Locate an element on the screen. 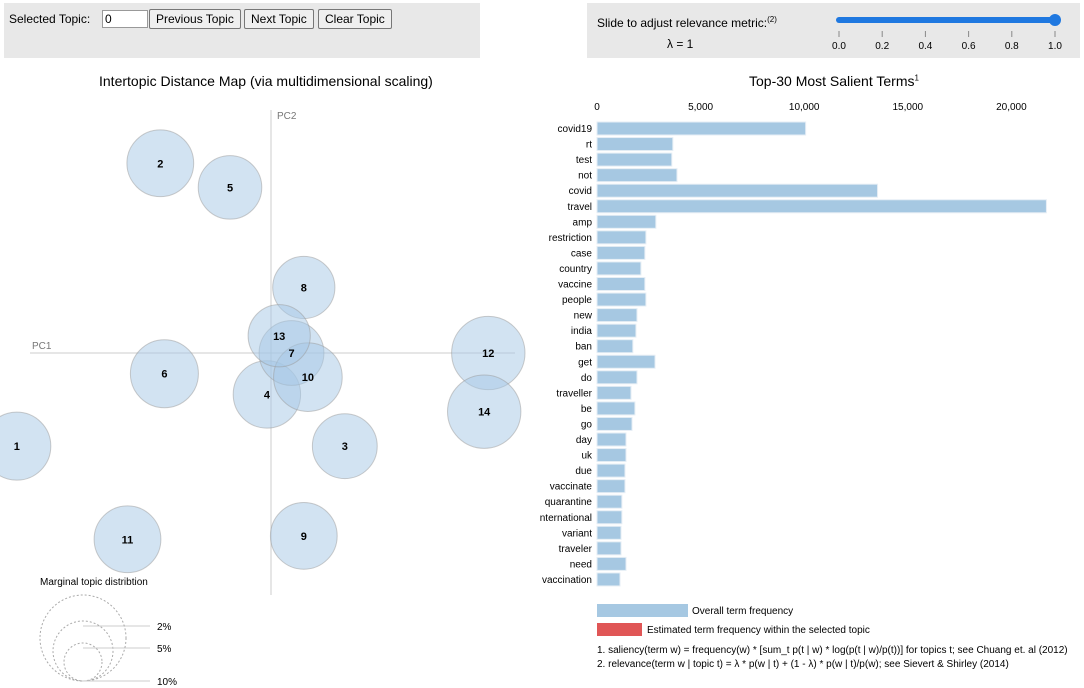  term-label: quarantine is located at coordinates (569, 502).